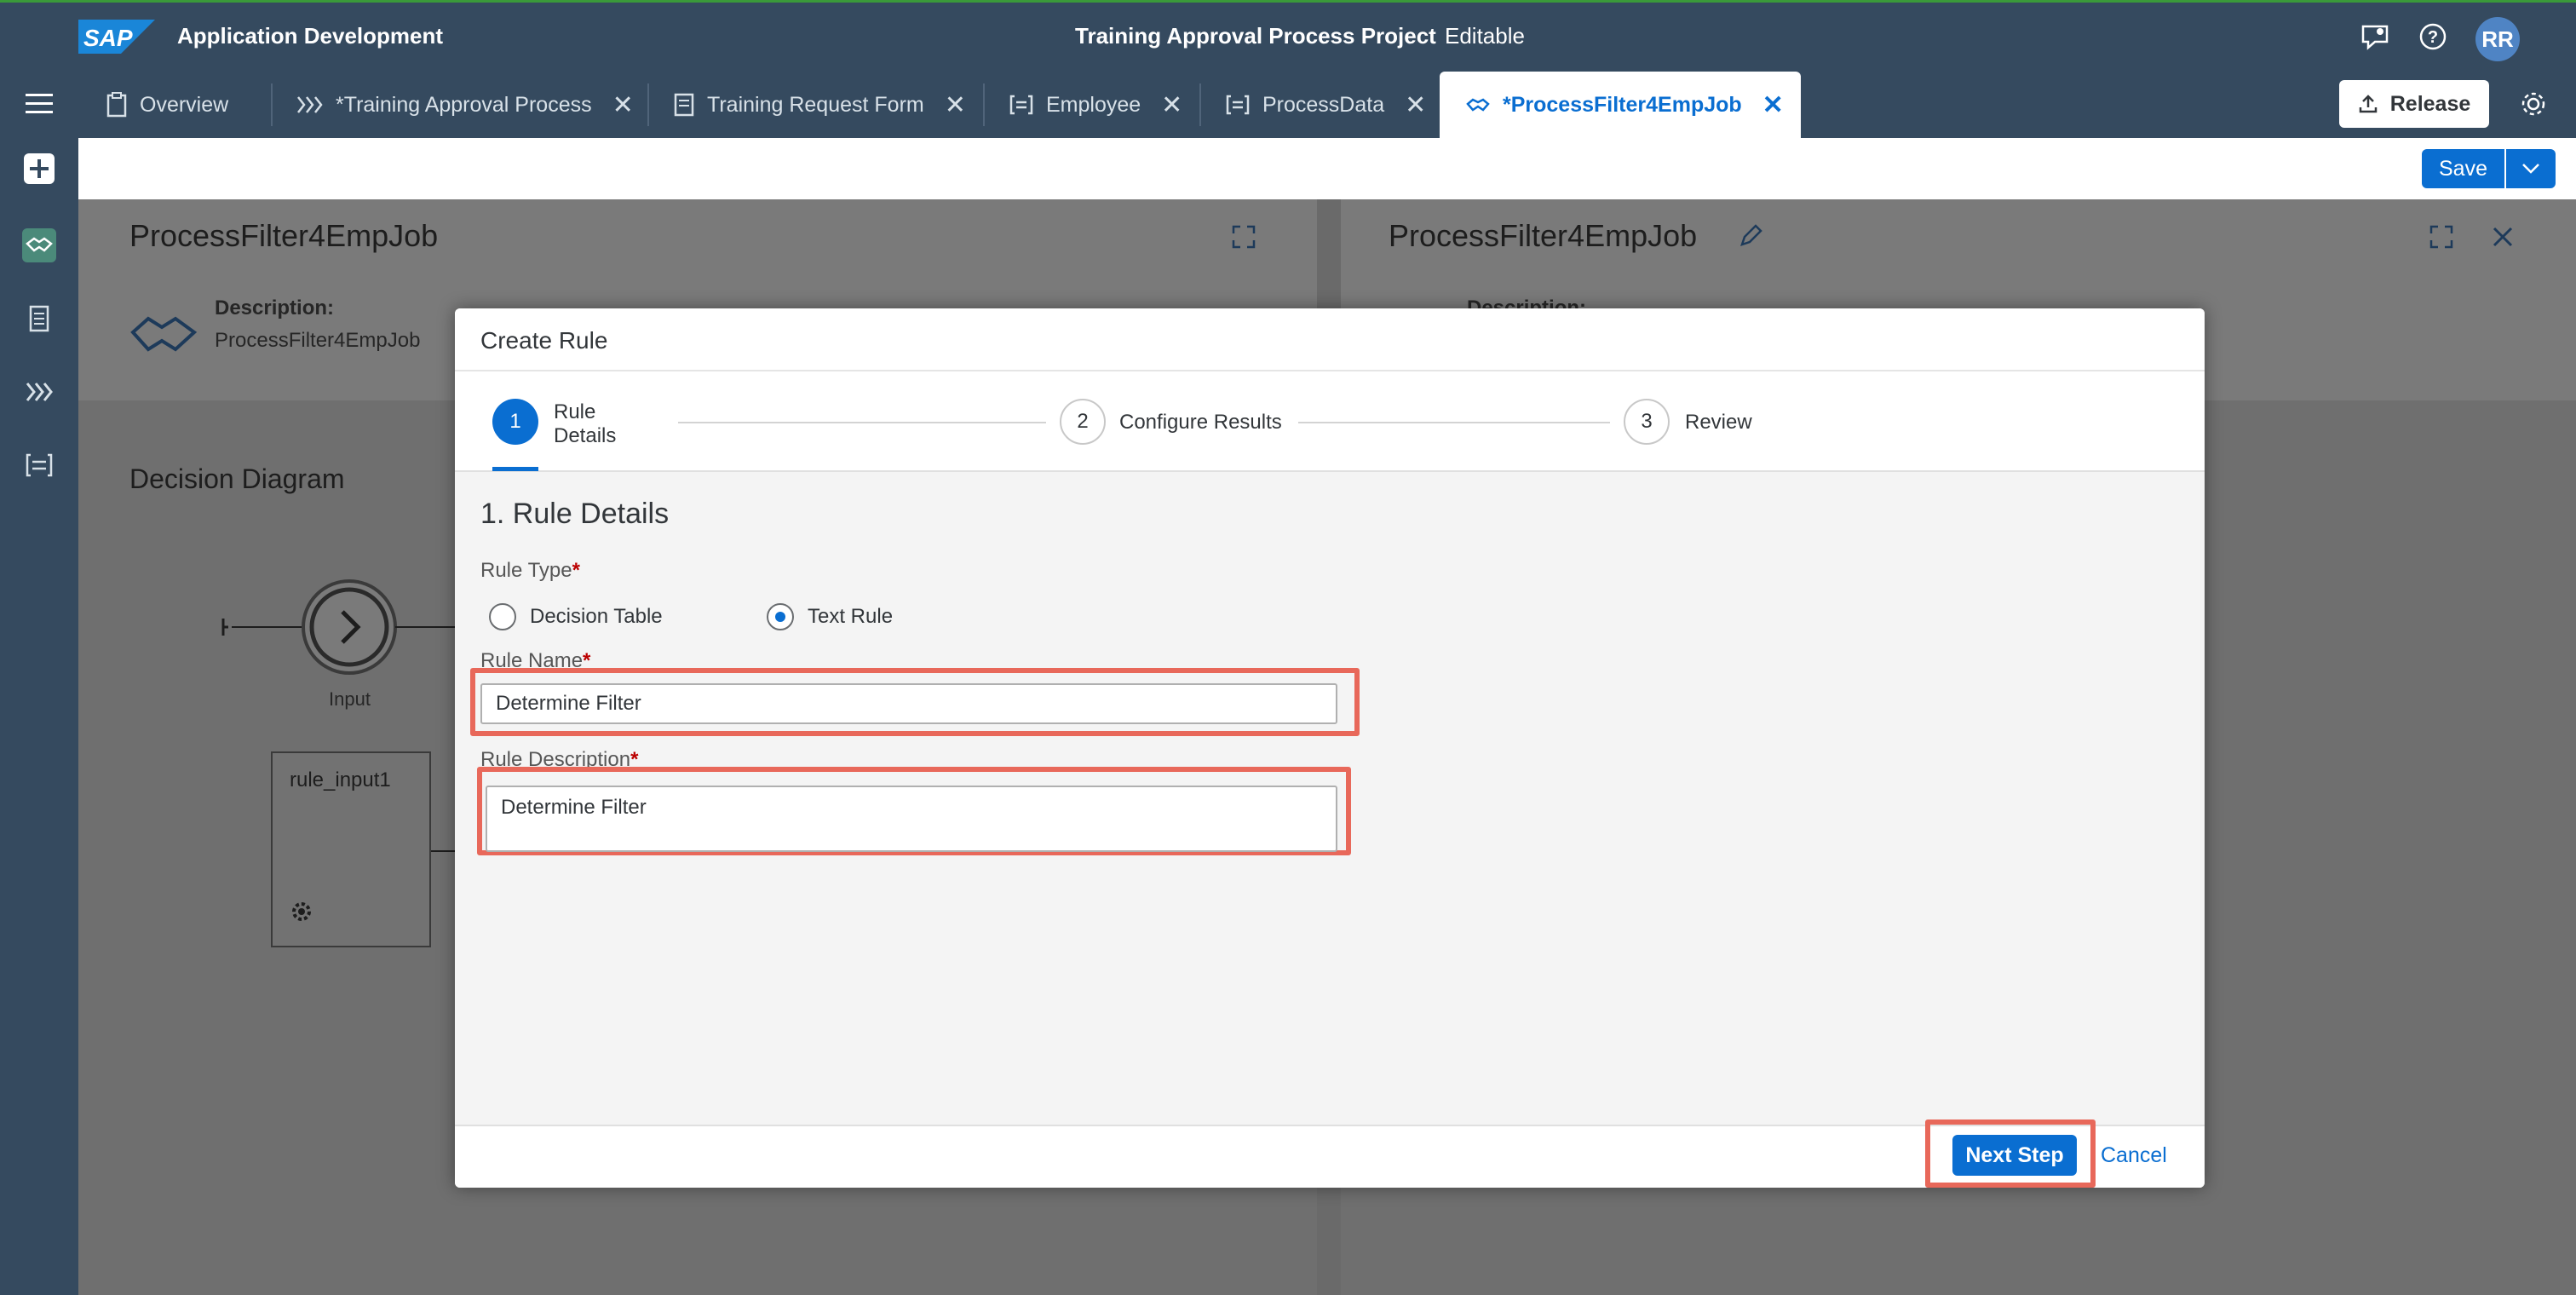 This screenshot has width=2576, height=1295. What do you see at coordinates (117, 105) in the screenshot?
I see `clipboard-icon` at bounding box center [117, 105].